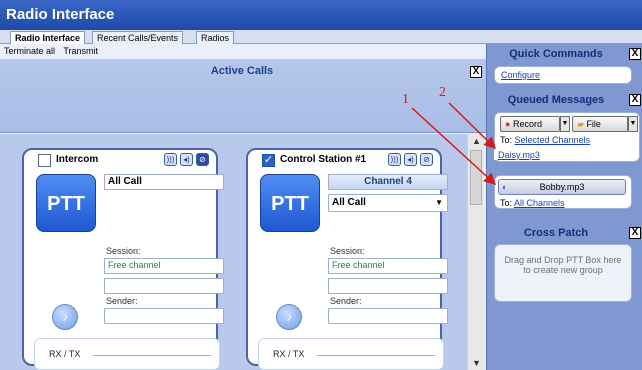  Describe the element at coordinates (321, 15) in the screenshot. I see `window-title: Radio Interface` at that location.